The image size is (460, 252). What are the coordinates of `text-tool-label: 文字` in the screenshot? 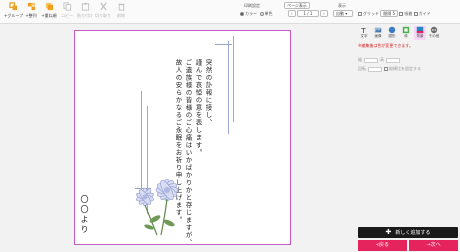 It's located at (364, 36).